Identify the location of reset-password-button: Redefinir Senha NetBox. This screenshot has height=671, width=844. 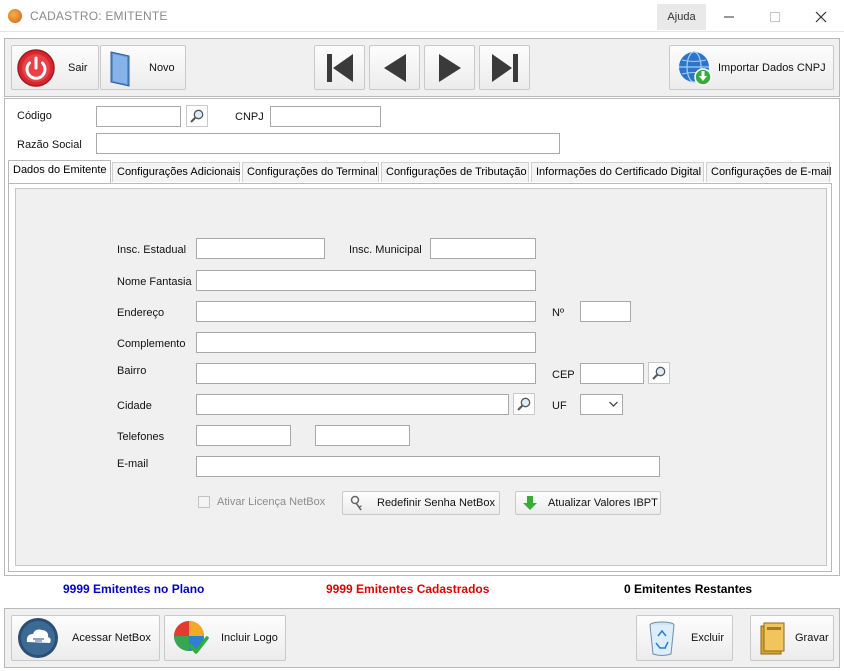
(421, 503).